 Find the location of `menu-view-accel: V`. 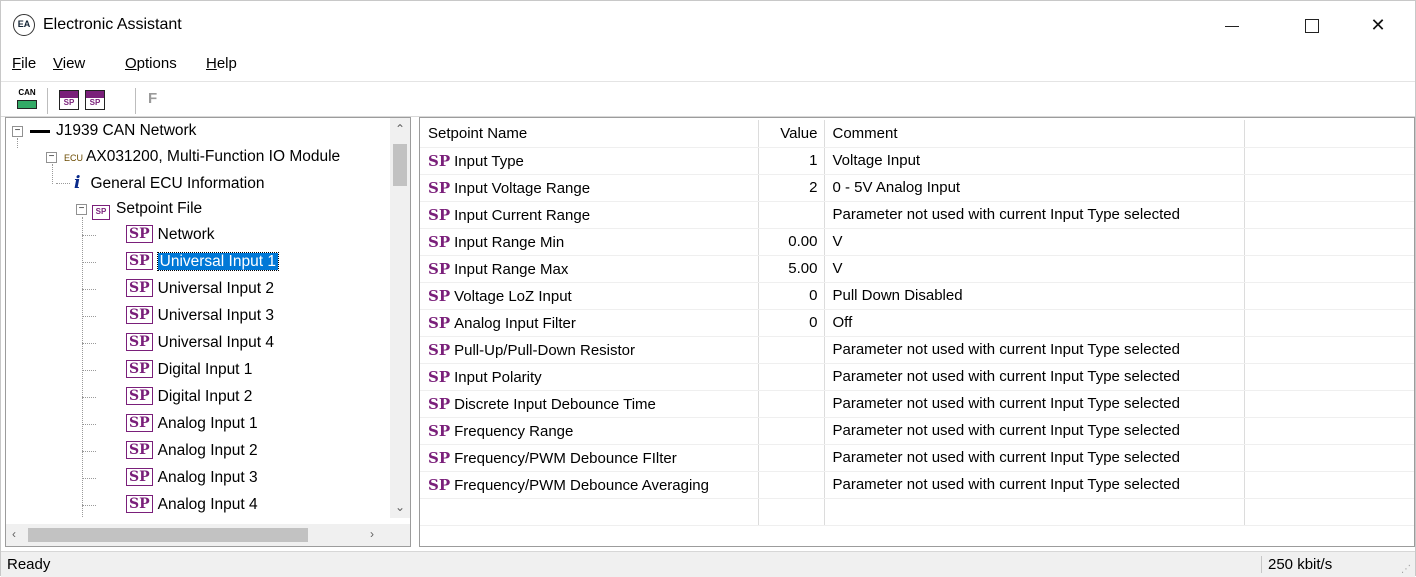

menu-view-accel: V is located at coordinates (58, 63).